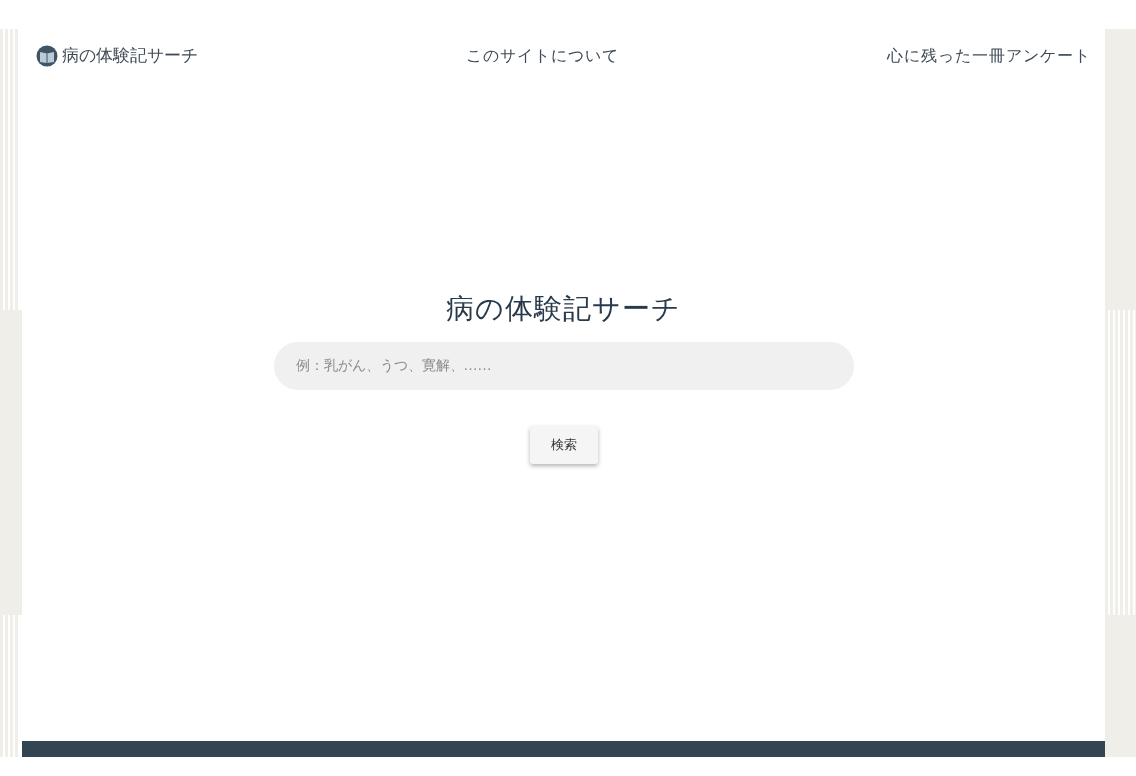 The width and height of the screenshot is (1136, 776). I want to click on nav-link: このサイトについて, so click(542, 55).